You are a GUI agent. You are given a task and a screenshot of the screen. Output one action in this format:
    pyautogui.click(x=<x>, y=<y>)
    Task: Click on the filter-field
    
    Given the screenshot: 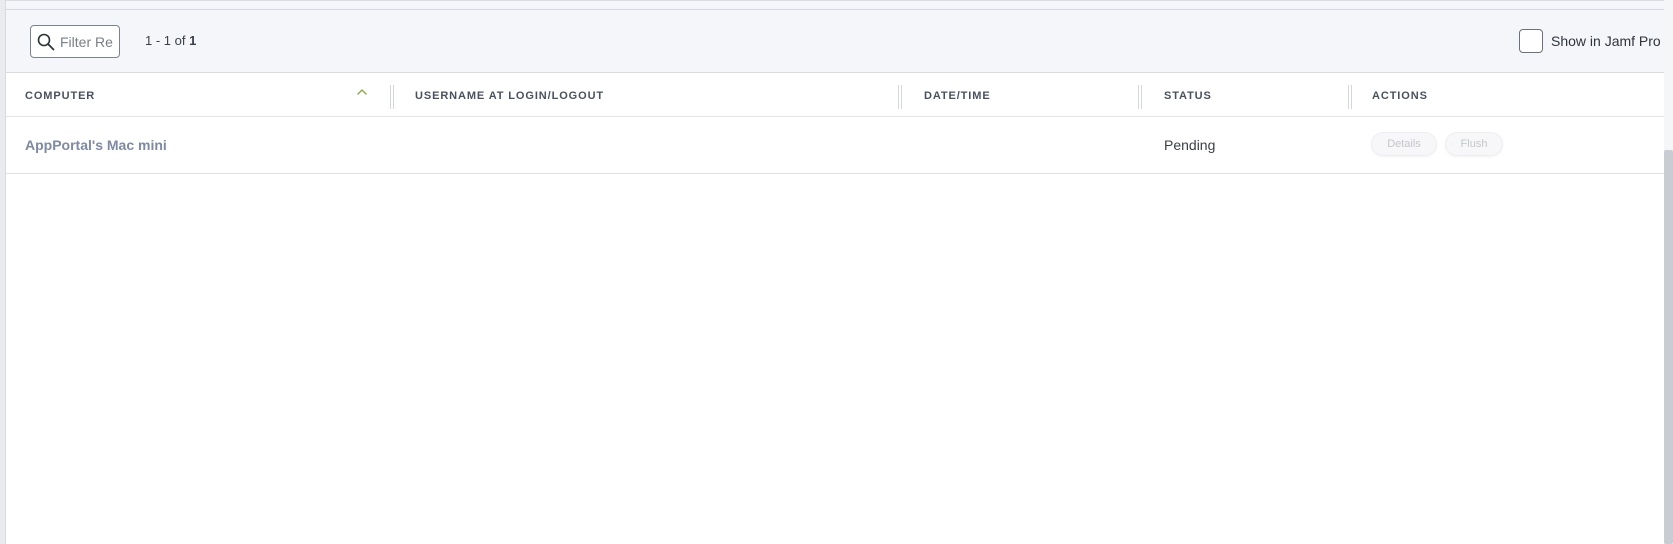 What is the action you would take?
    pyautogui.click(x=75, y=41)
    